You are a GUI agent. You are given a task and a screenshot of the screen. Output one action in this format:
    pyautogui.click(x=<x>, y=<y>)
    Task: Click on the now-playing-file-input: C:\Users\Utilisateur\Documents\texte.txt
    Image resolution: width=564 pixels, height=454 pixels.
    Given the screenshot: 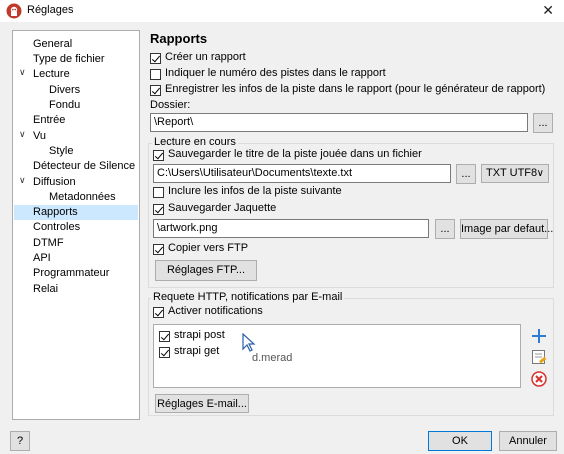 What is the action you would take?
    pyautogui.click(x=302, y=173)
    